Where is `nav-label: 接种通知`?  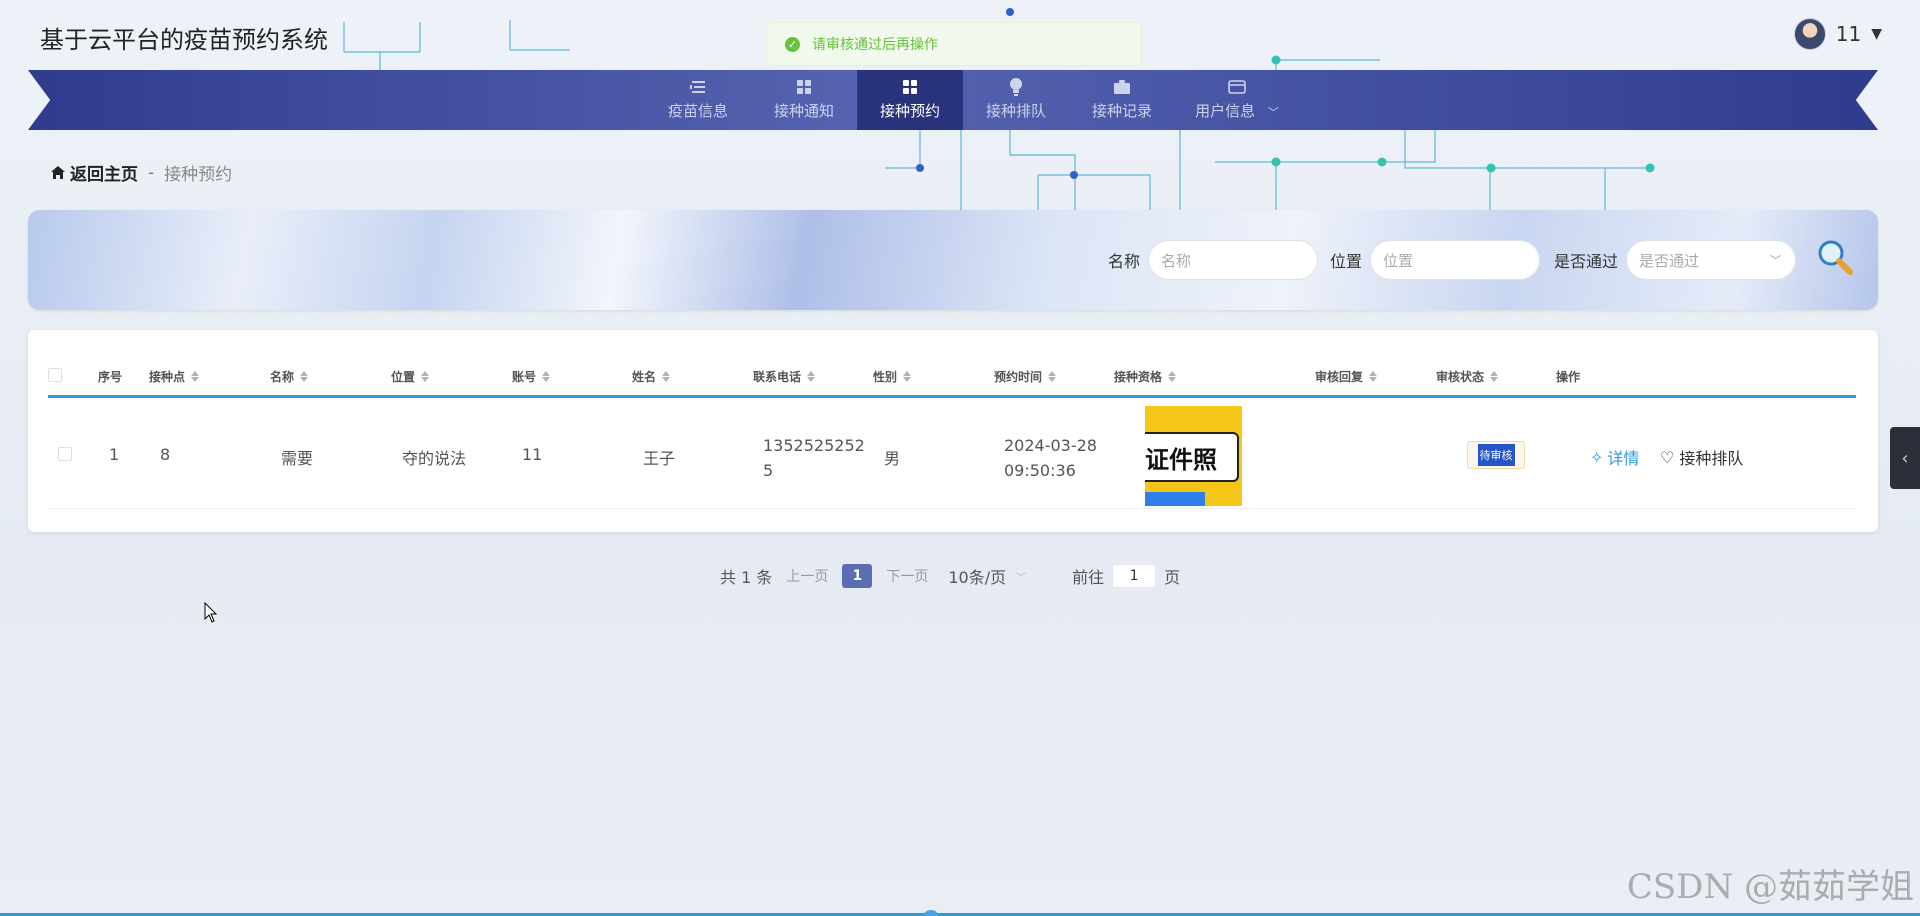
nav-label: 接种通知 is located at coordinates (803, 111).